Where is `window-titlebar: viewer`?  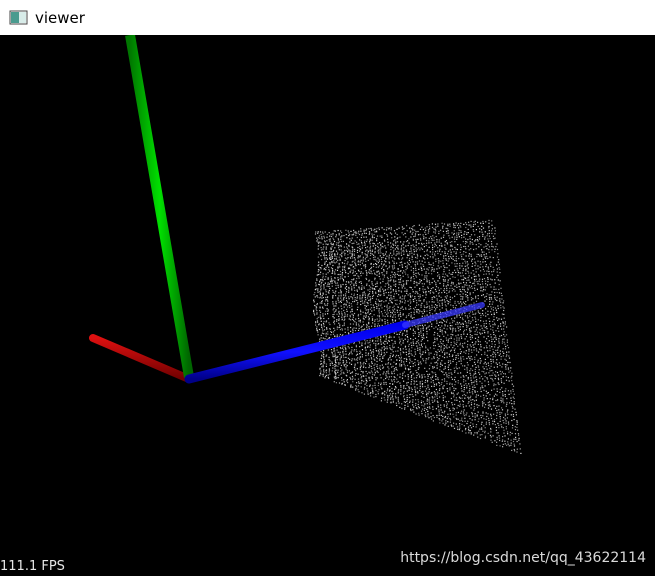
window-titlebar: viewer is located at coordinates (327, 17).